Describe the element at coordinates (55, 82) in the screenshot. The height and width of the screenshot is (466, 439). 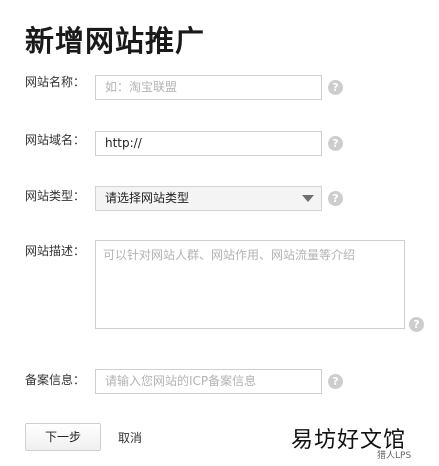
I see `site-name-label: 网站名称：` at that location.